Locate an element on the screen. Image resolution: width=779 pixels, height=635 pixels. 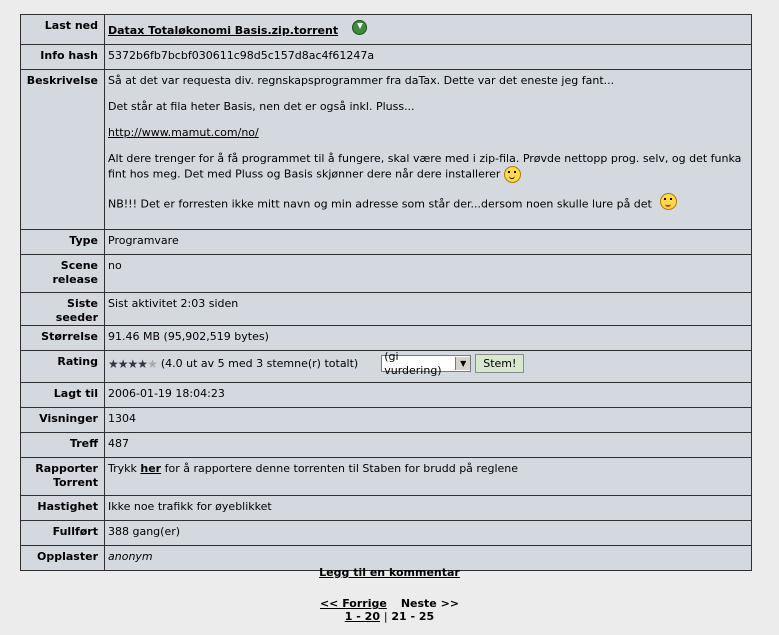
label-visninger: Visninger is located at coordinates (62, 420).